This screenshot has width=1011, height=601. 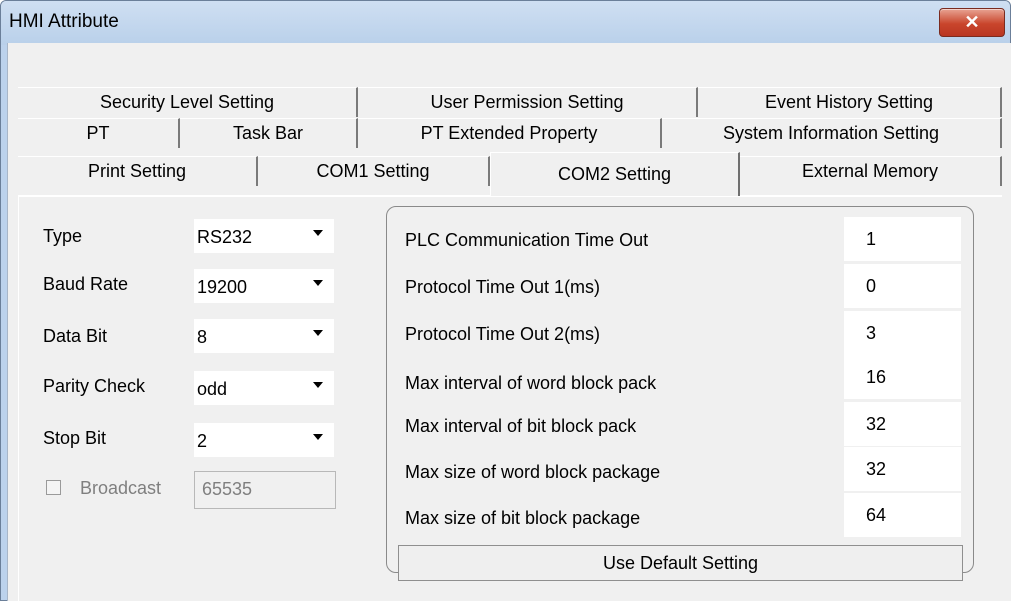 What do you see at coordinates (202, 441) in the screenshot?
I see `stop-bit-value: 2` at bounding box center [202, 441].